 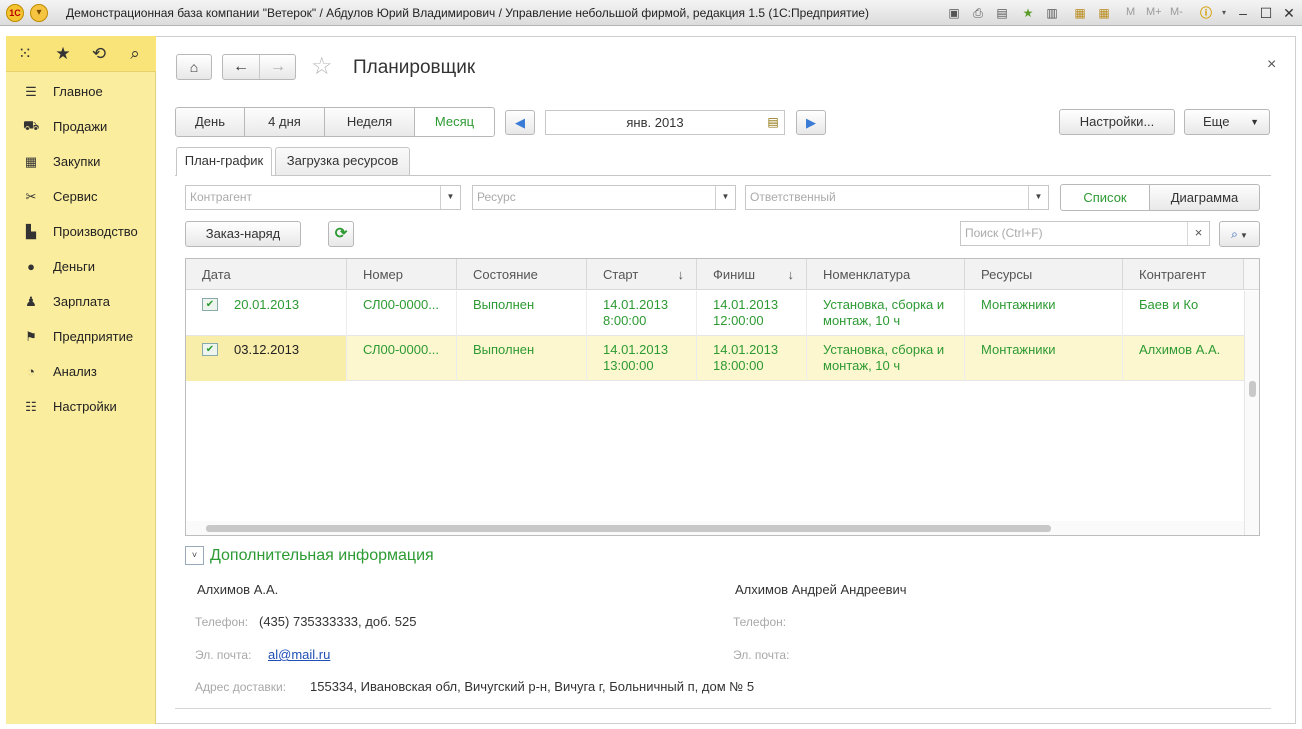 What do you see at coordinates (323, 197) in the screenshot?
I see `contractor-filter: Контрагент ▼` at bounding box center [323, 197].